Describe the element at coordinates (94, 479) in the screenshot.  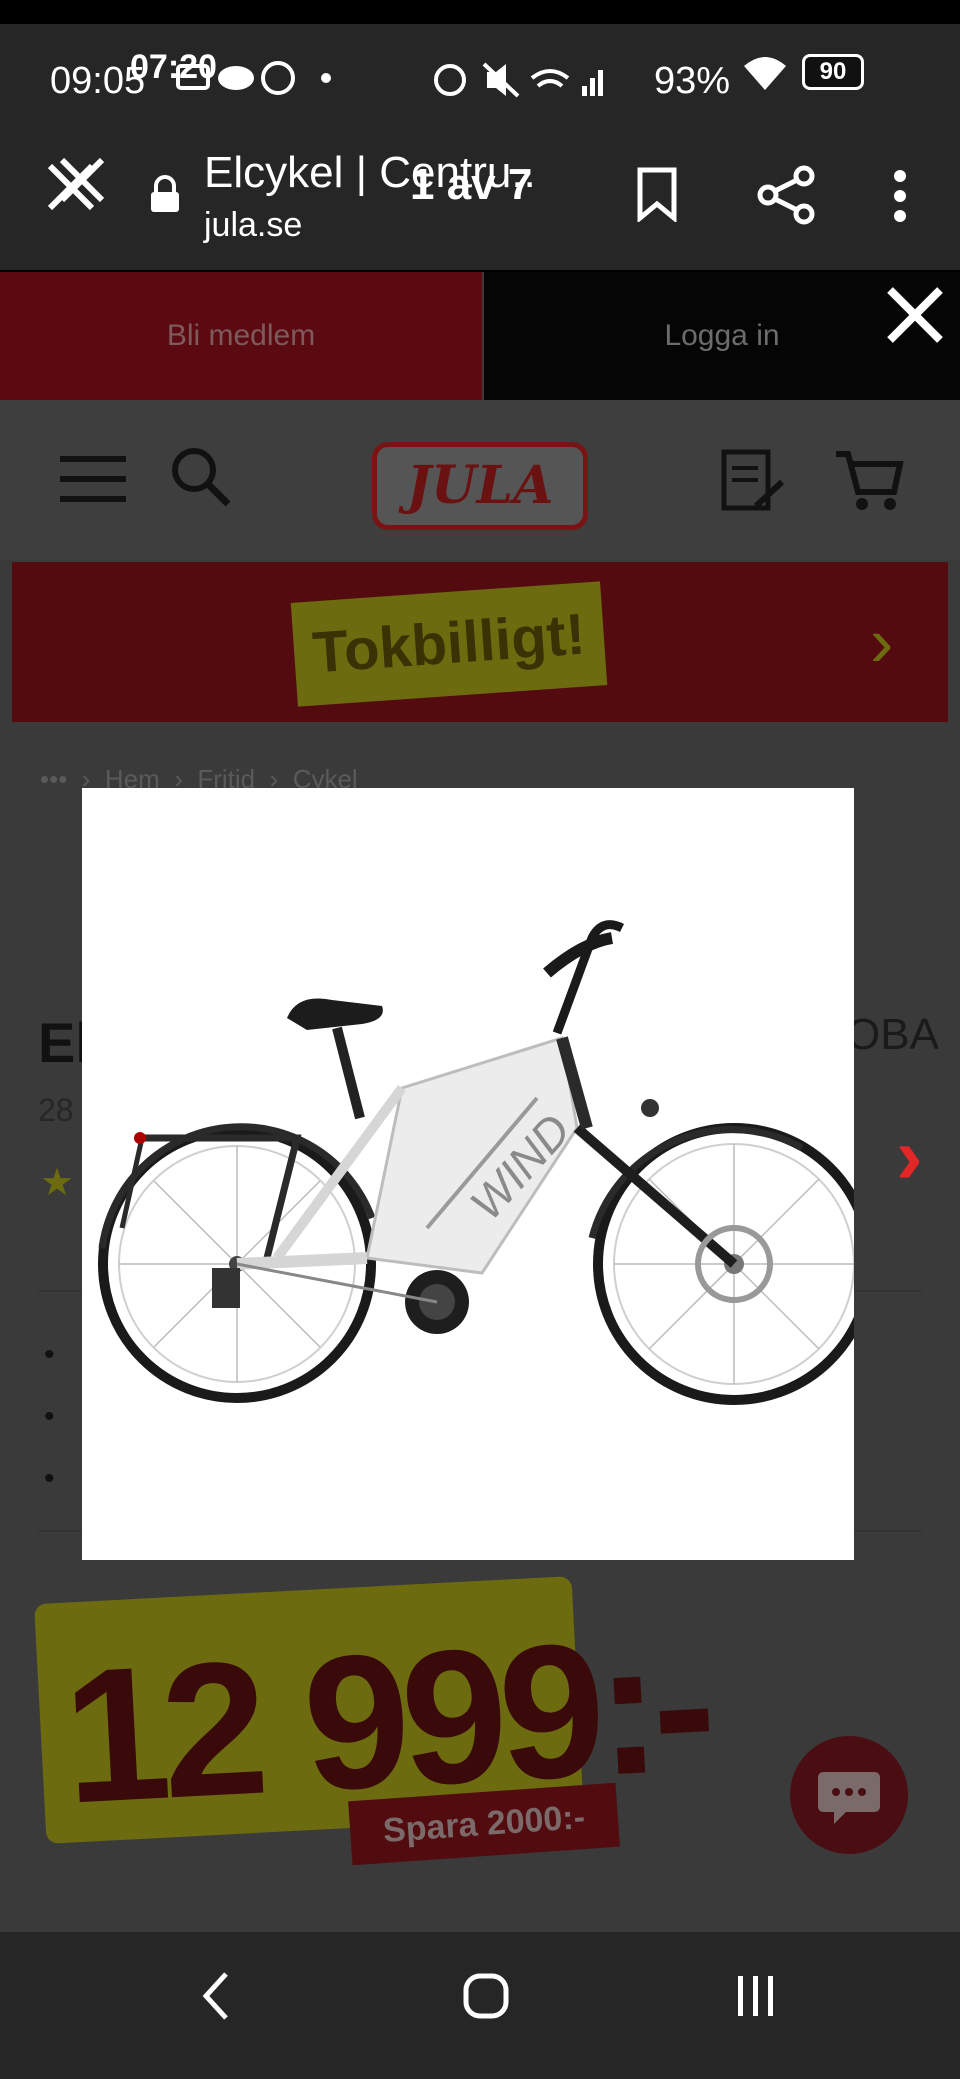
I see `hamburger-menu-icon` at that location.